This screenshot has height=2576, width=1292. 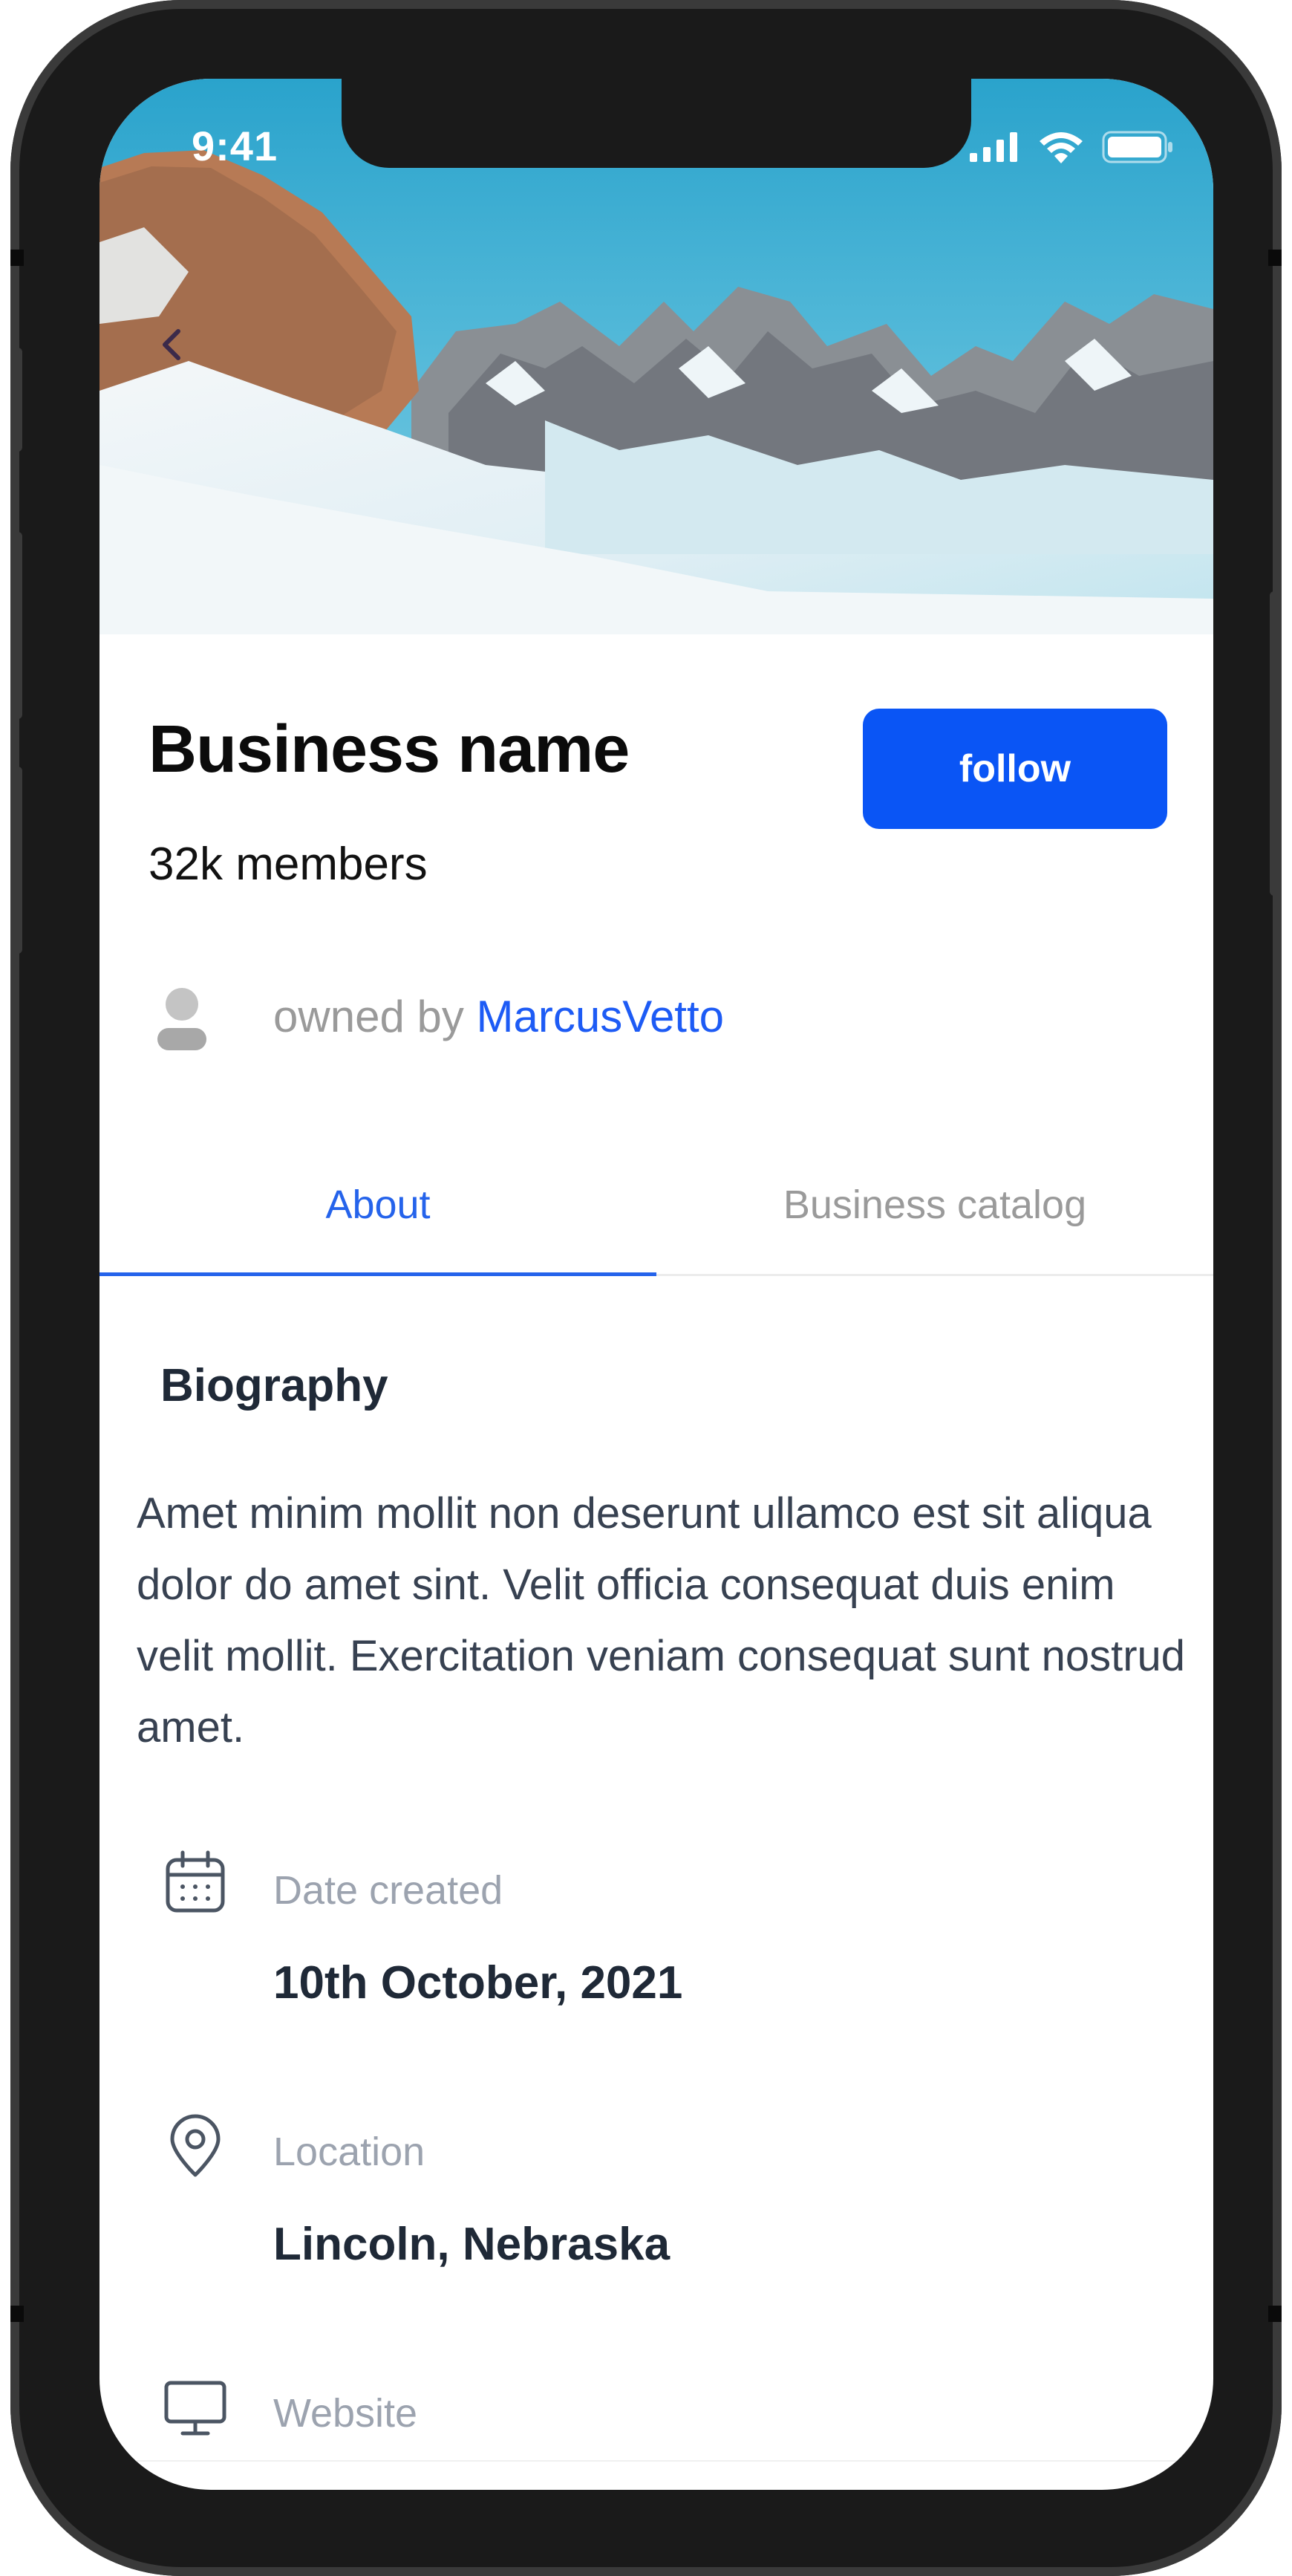 I want to click on location-label: Location, so click(x=349, y=2152).